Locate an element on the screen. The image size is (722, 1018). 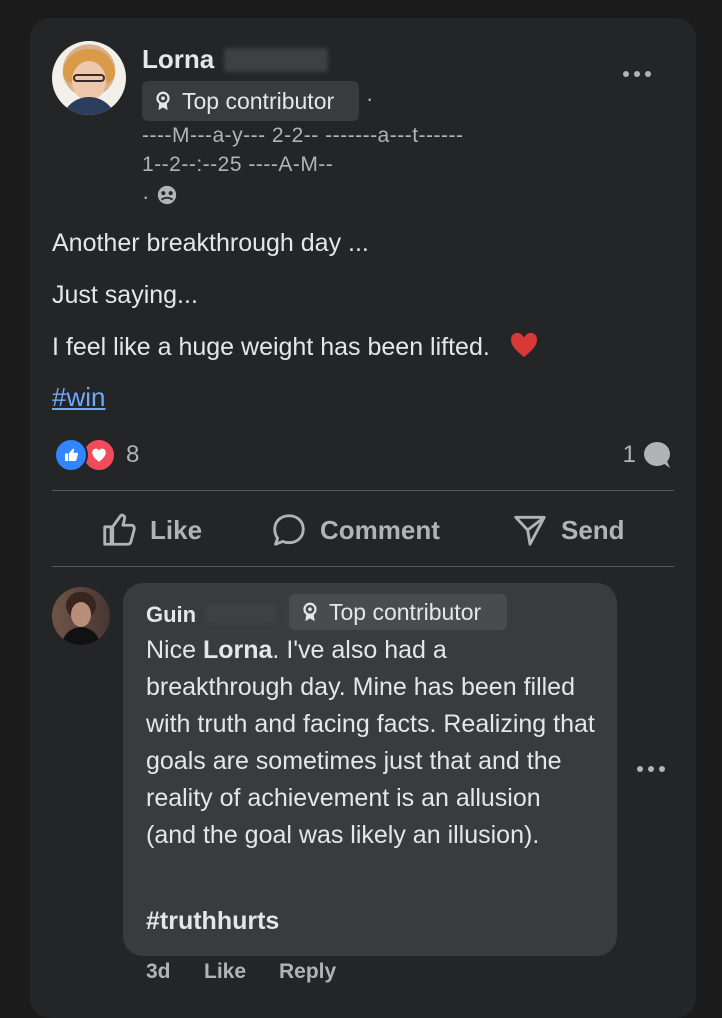
speech-bubble-icon is located at coordinates (289, 530).